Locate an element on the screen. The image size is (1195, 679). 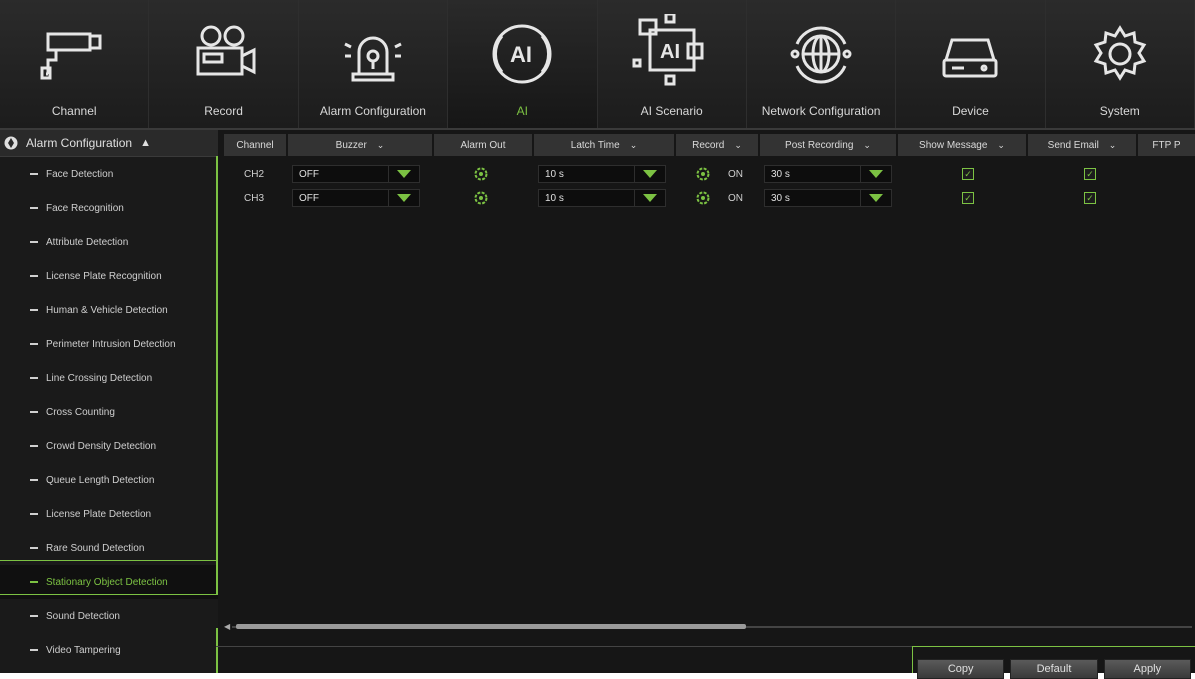
video-camera-icon is located at coordinates (224, 54).